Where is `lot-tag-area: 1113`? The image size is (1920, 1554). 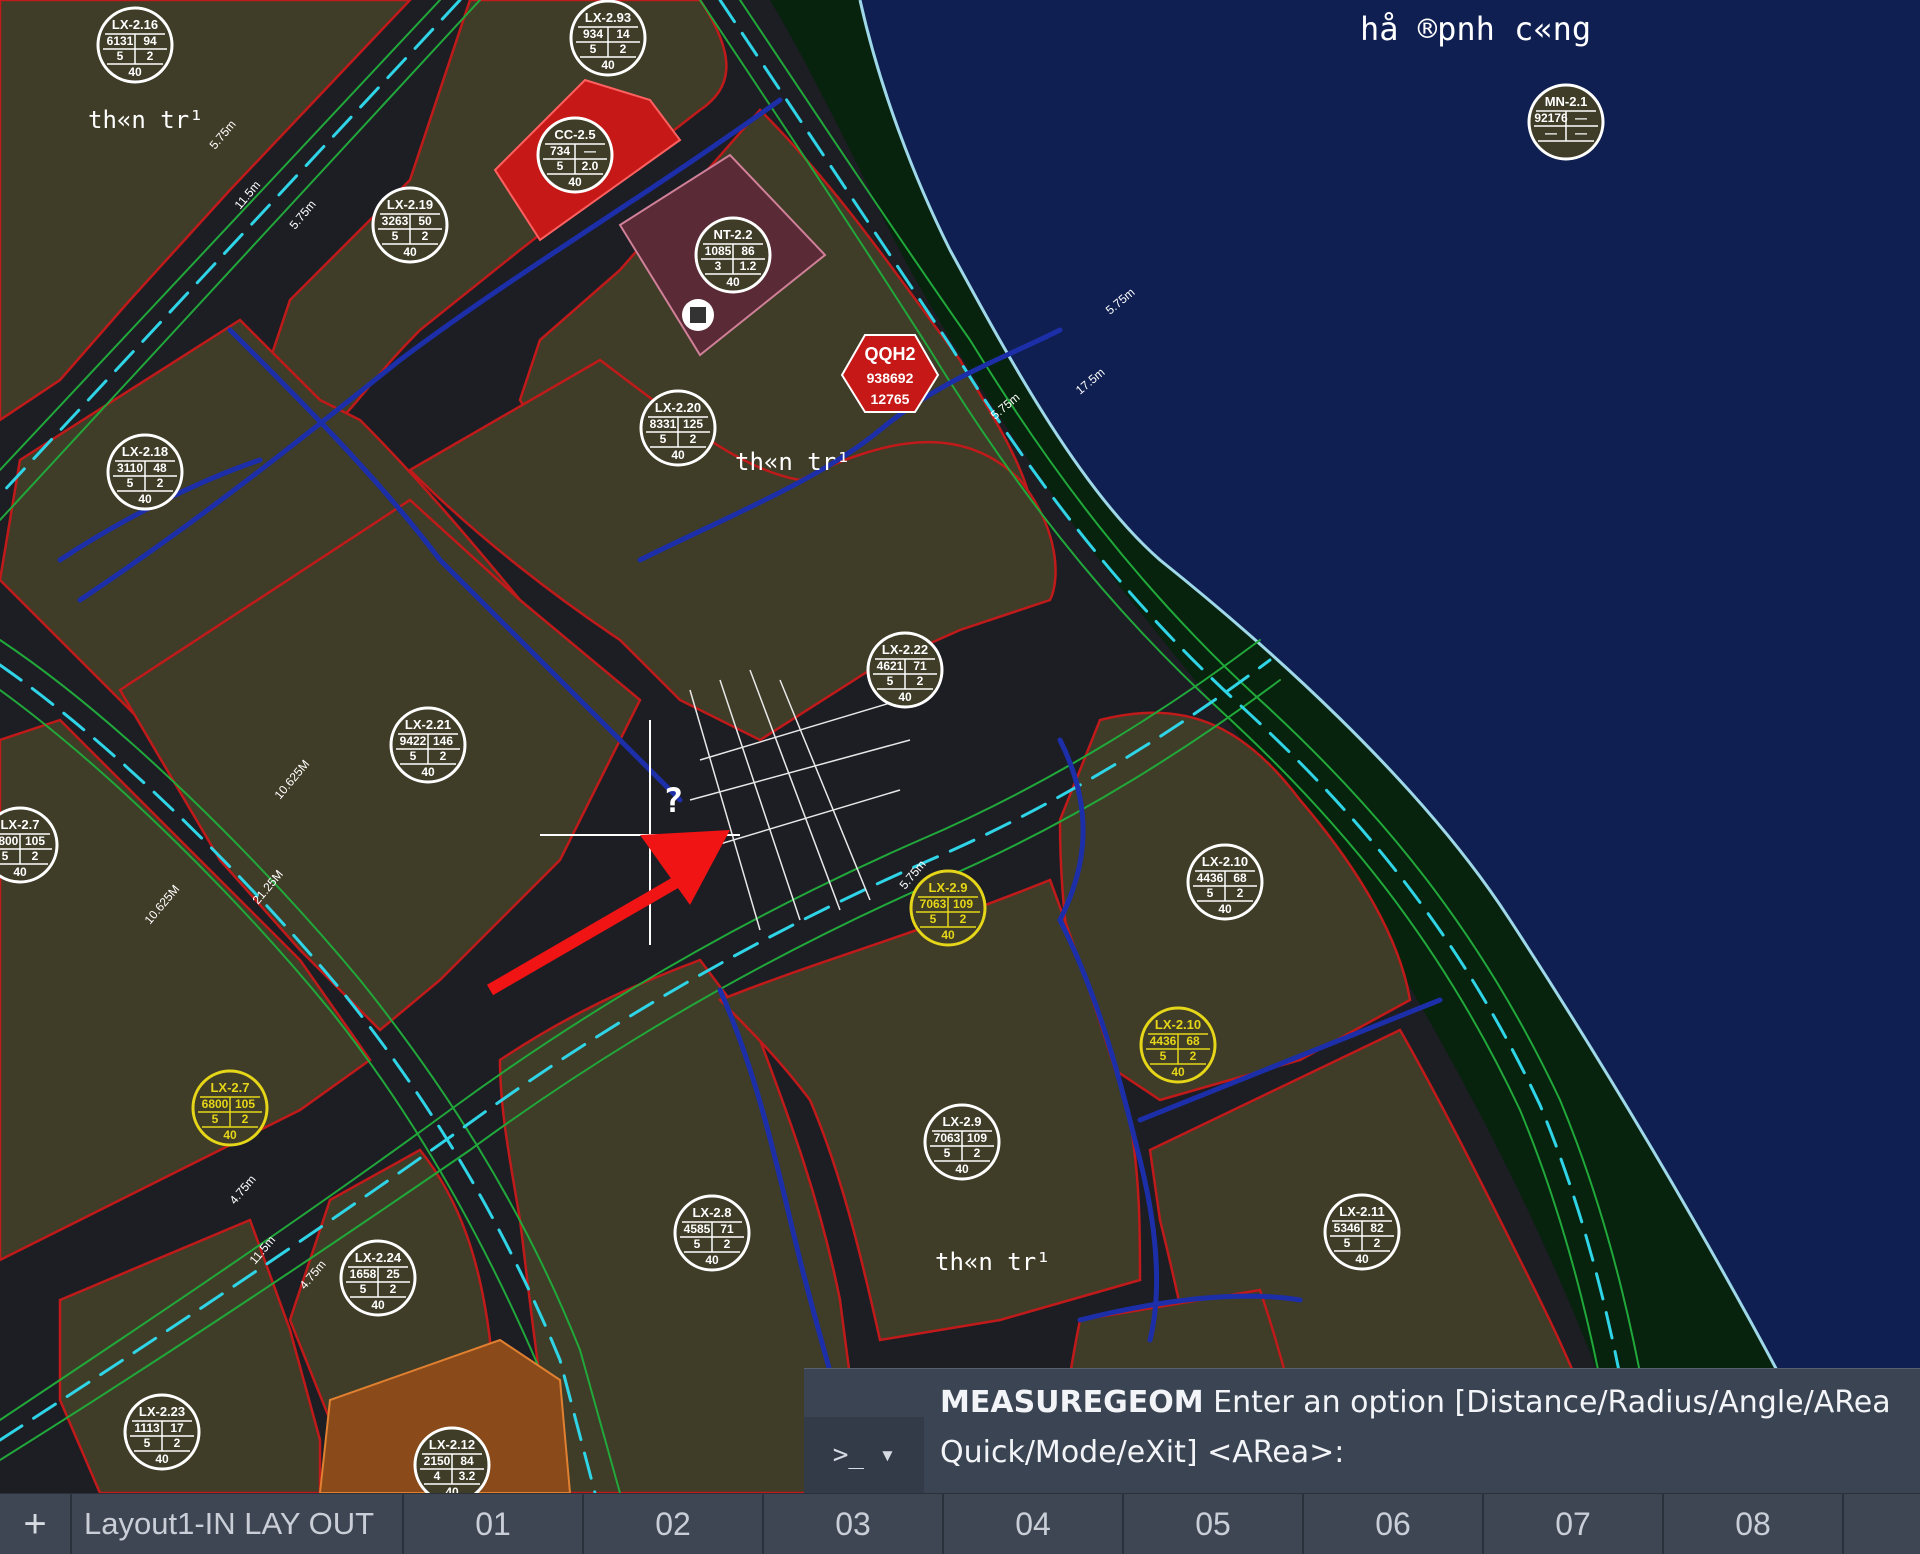 lot-tag-area: 1113 is located at coordinates (147, 1428).